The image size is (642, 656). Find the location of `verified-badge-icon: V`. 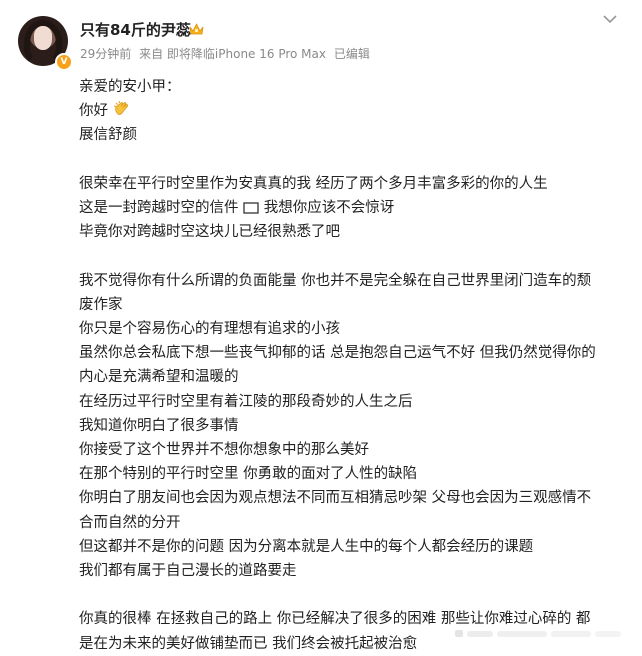

verified-badge-icon: V is located at coordinates (64, 62).